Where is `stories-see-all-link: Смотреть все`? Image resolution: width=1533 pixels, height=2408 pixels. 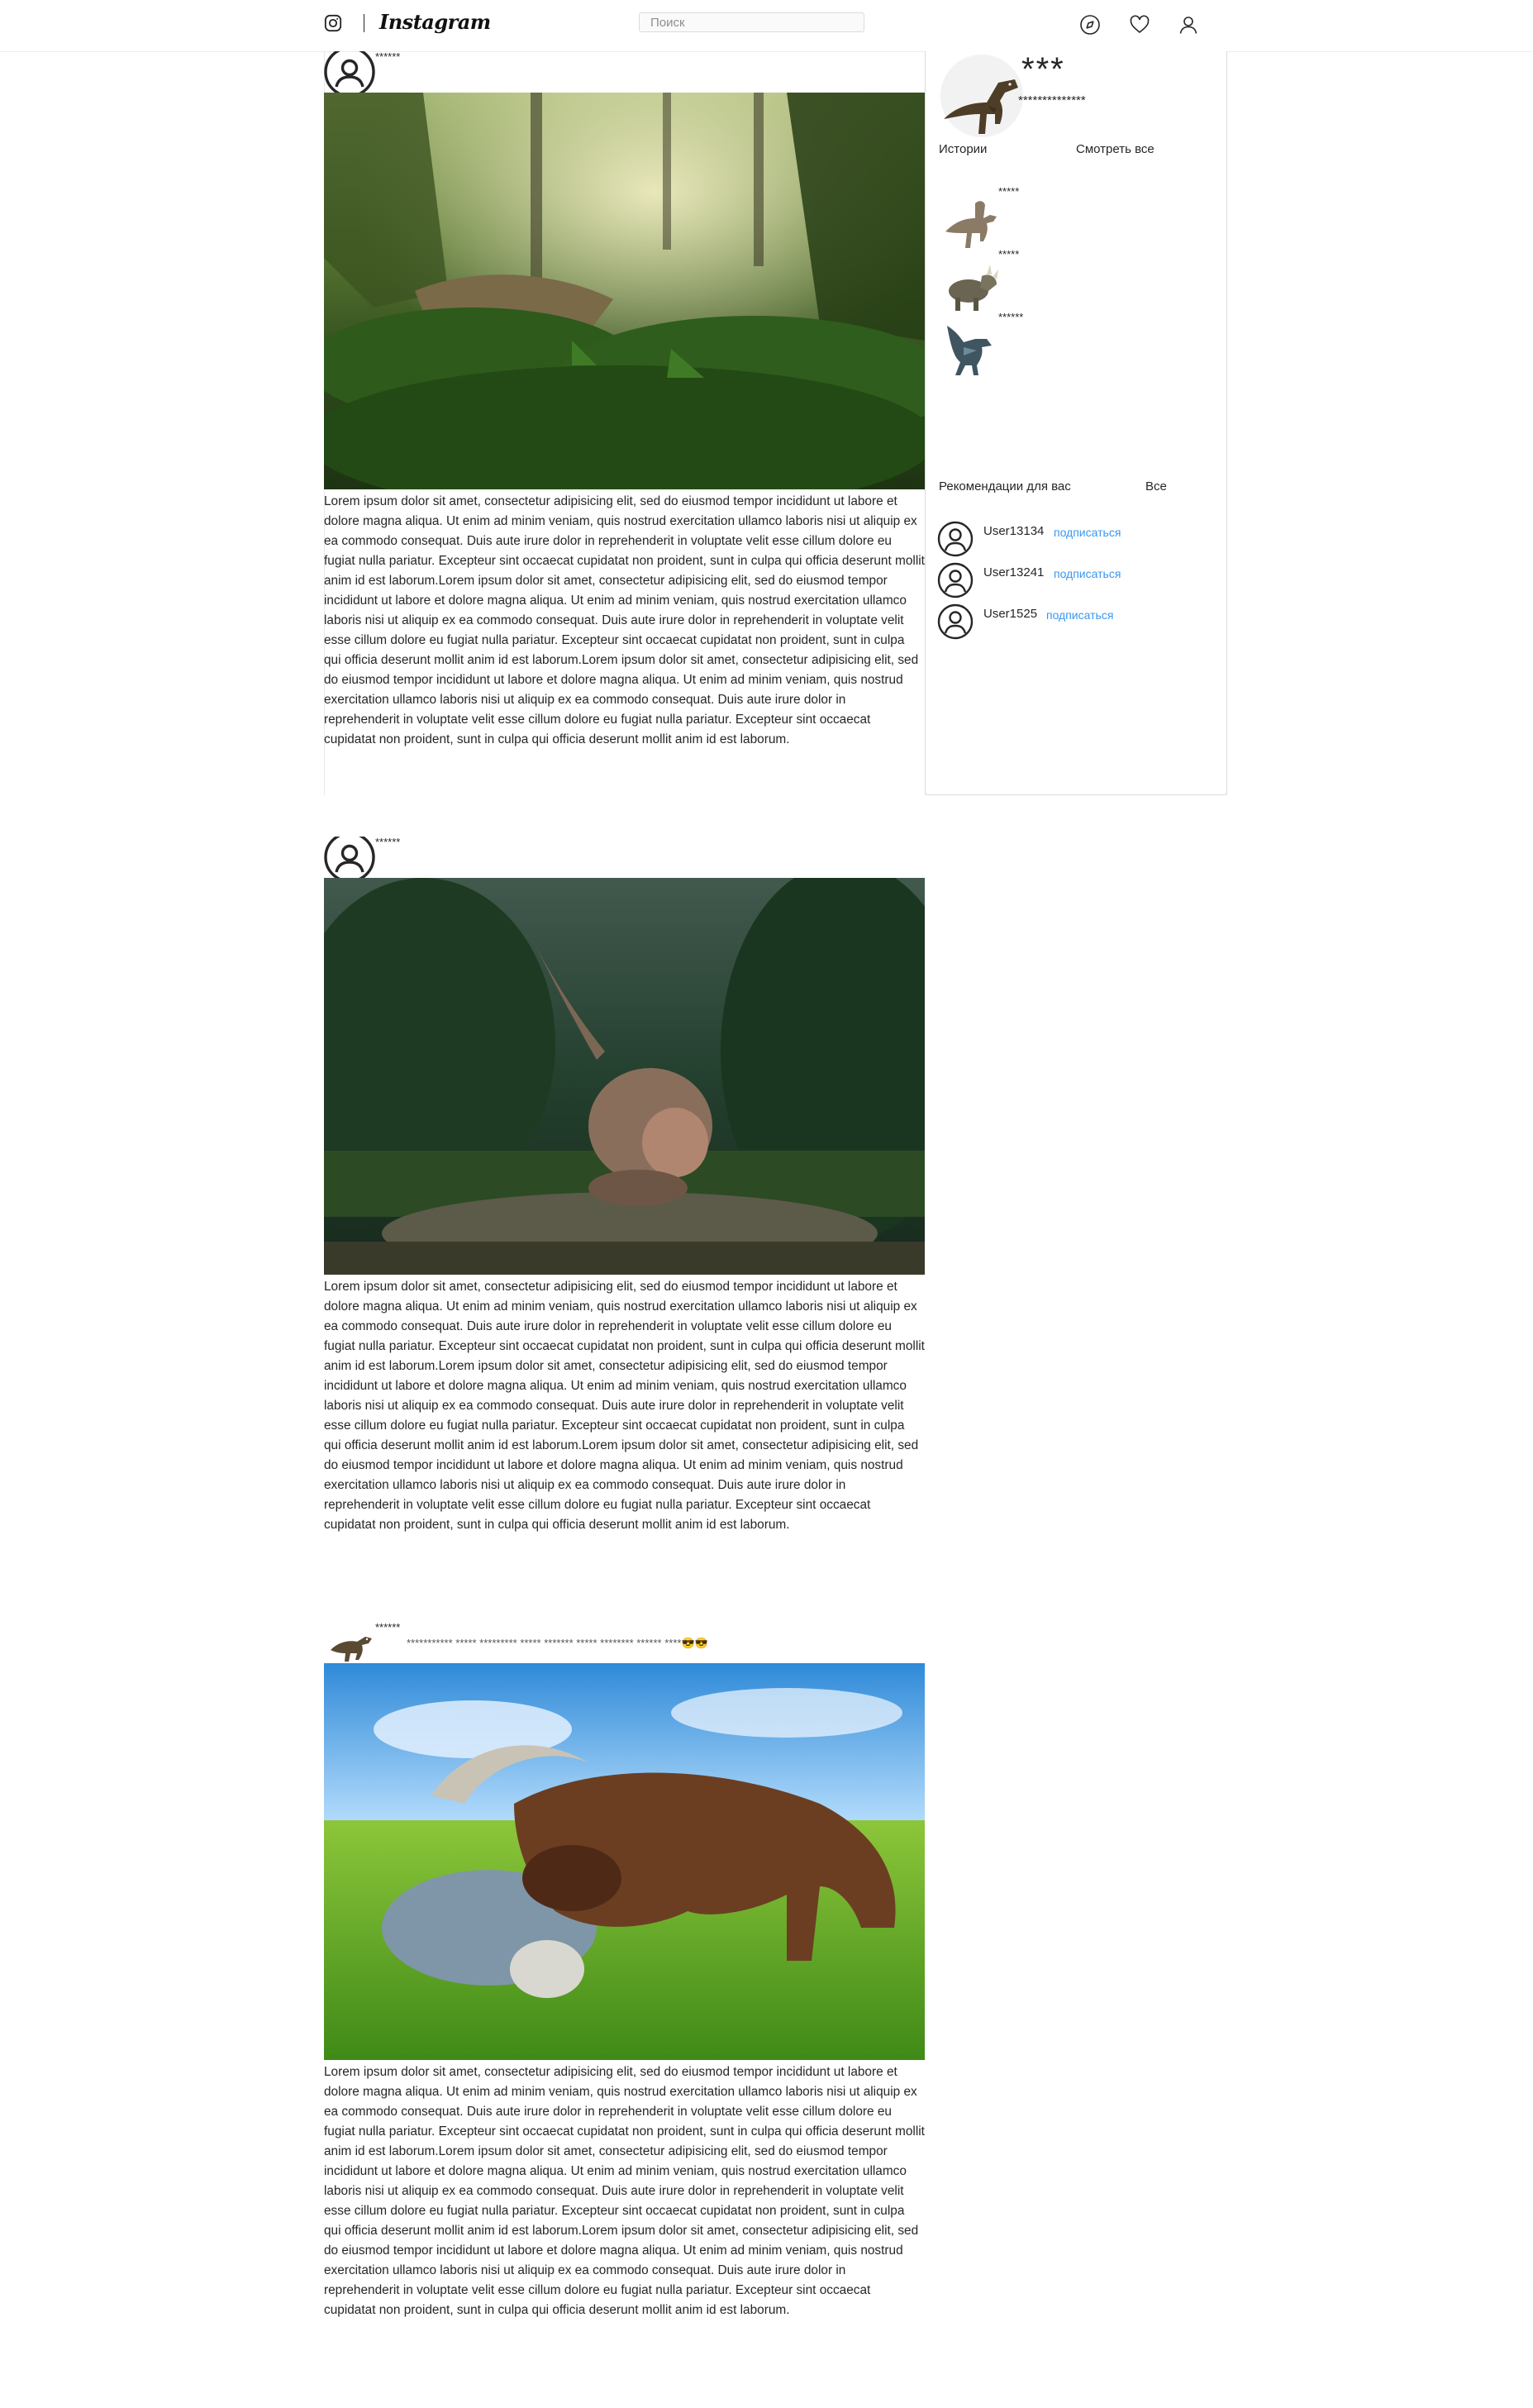
stories-see-all-link: Смотреть все is located at coordinates (1116, 149).